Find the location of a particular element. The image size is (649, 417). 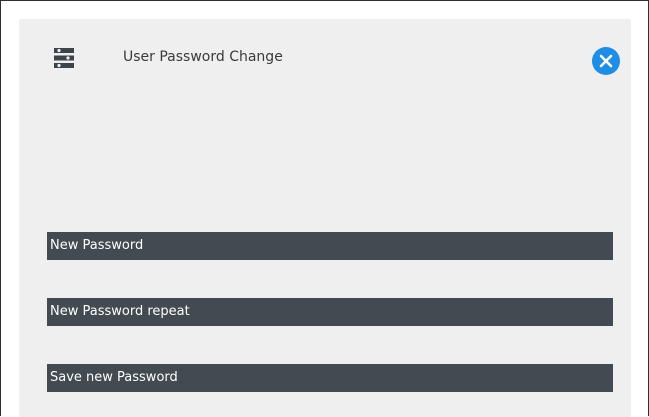

new-password-field: New Password is located at coordinates (330, 246).